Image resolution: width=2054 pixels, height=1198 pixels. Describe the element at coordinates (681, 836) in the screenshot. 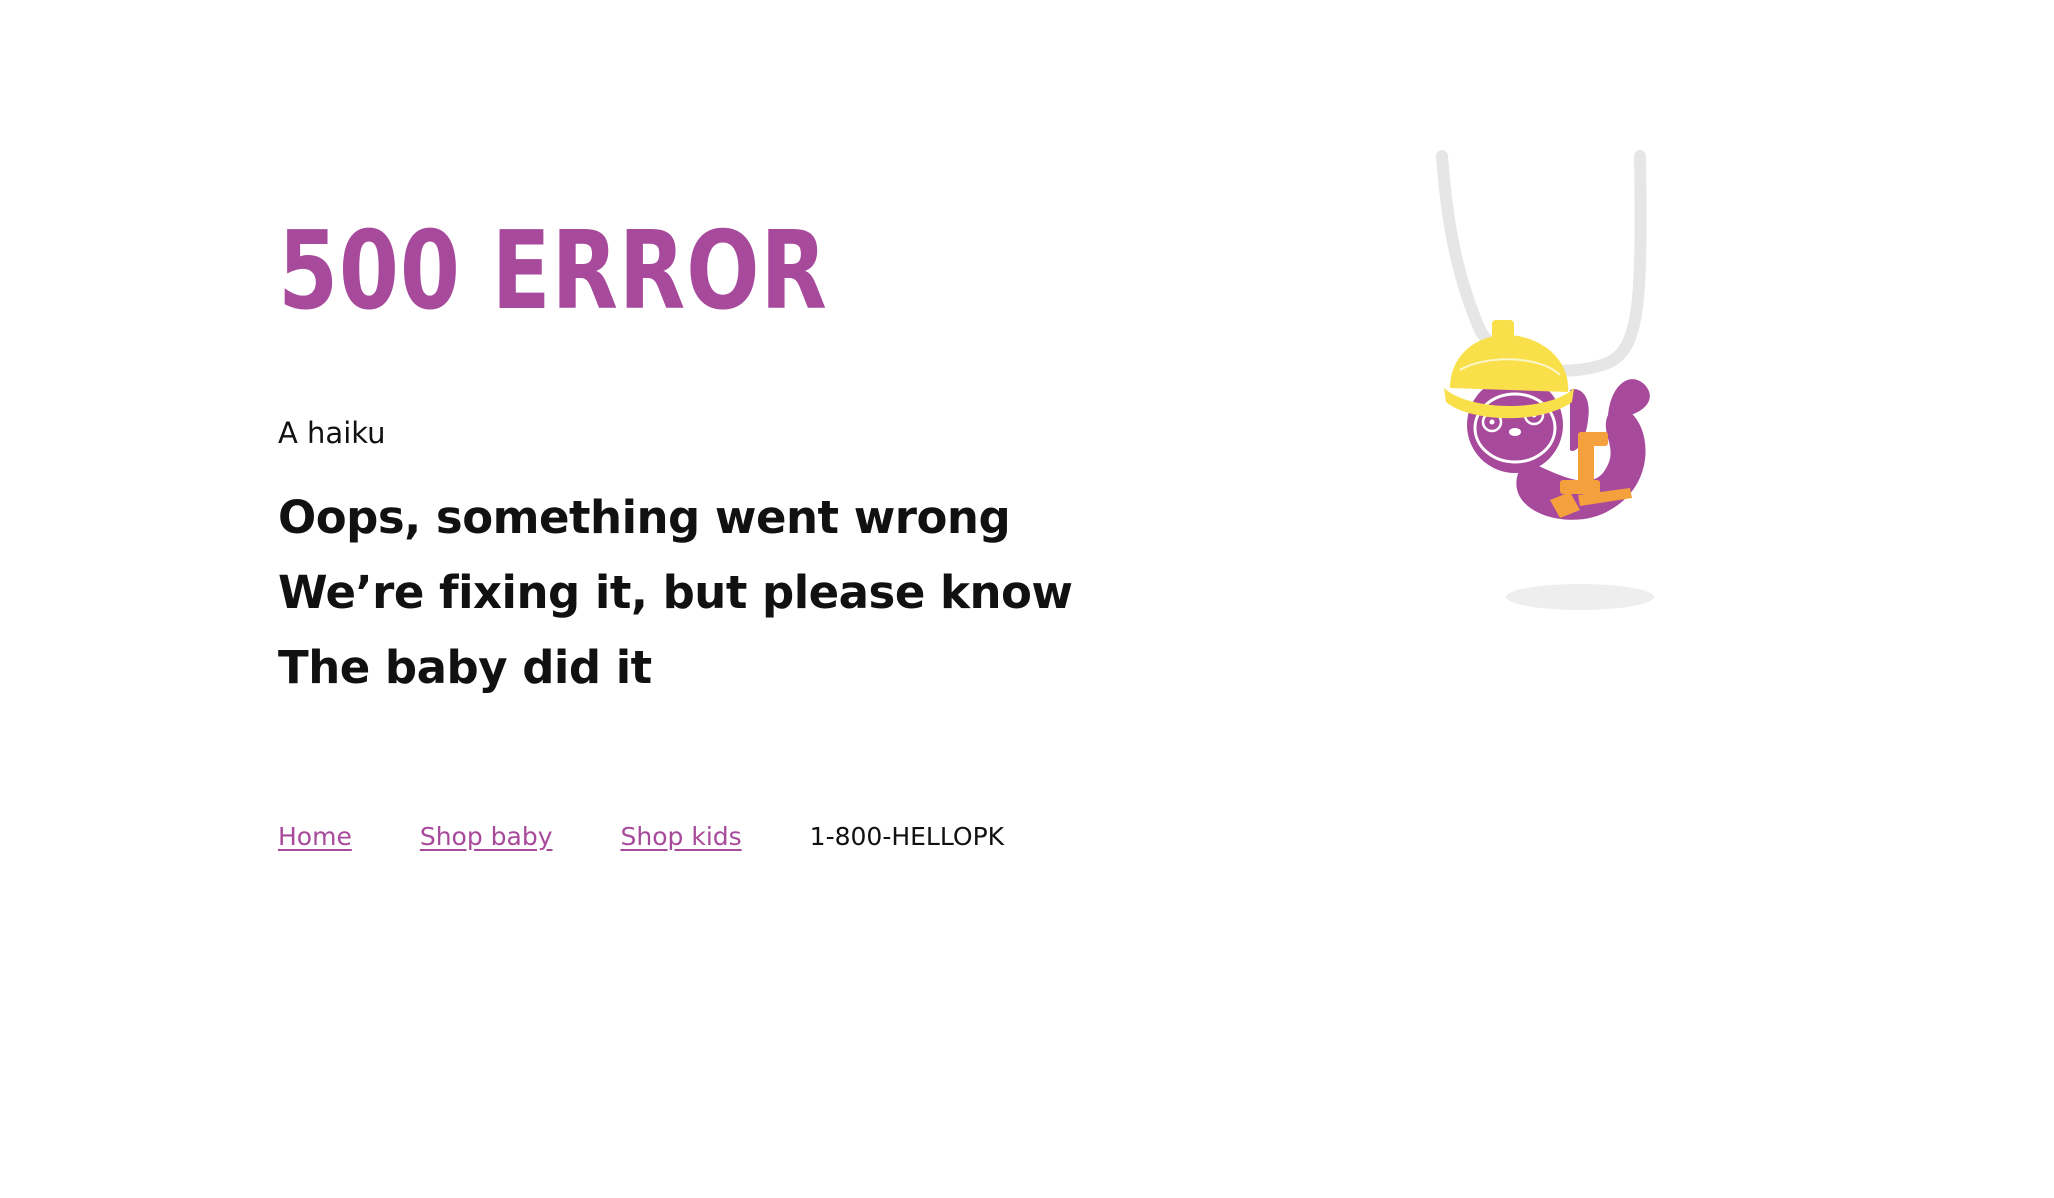

I see `shop-kids-link: Shop kids` at that location.